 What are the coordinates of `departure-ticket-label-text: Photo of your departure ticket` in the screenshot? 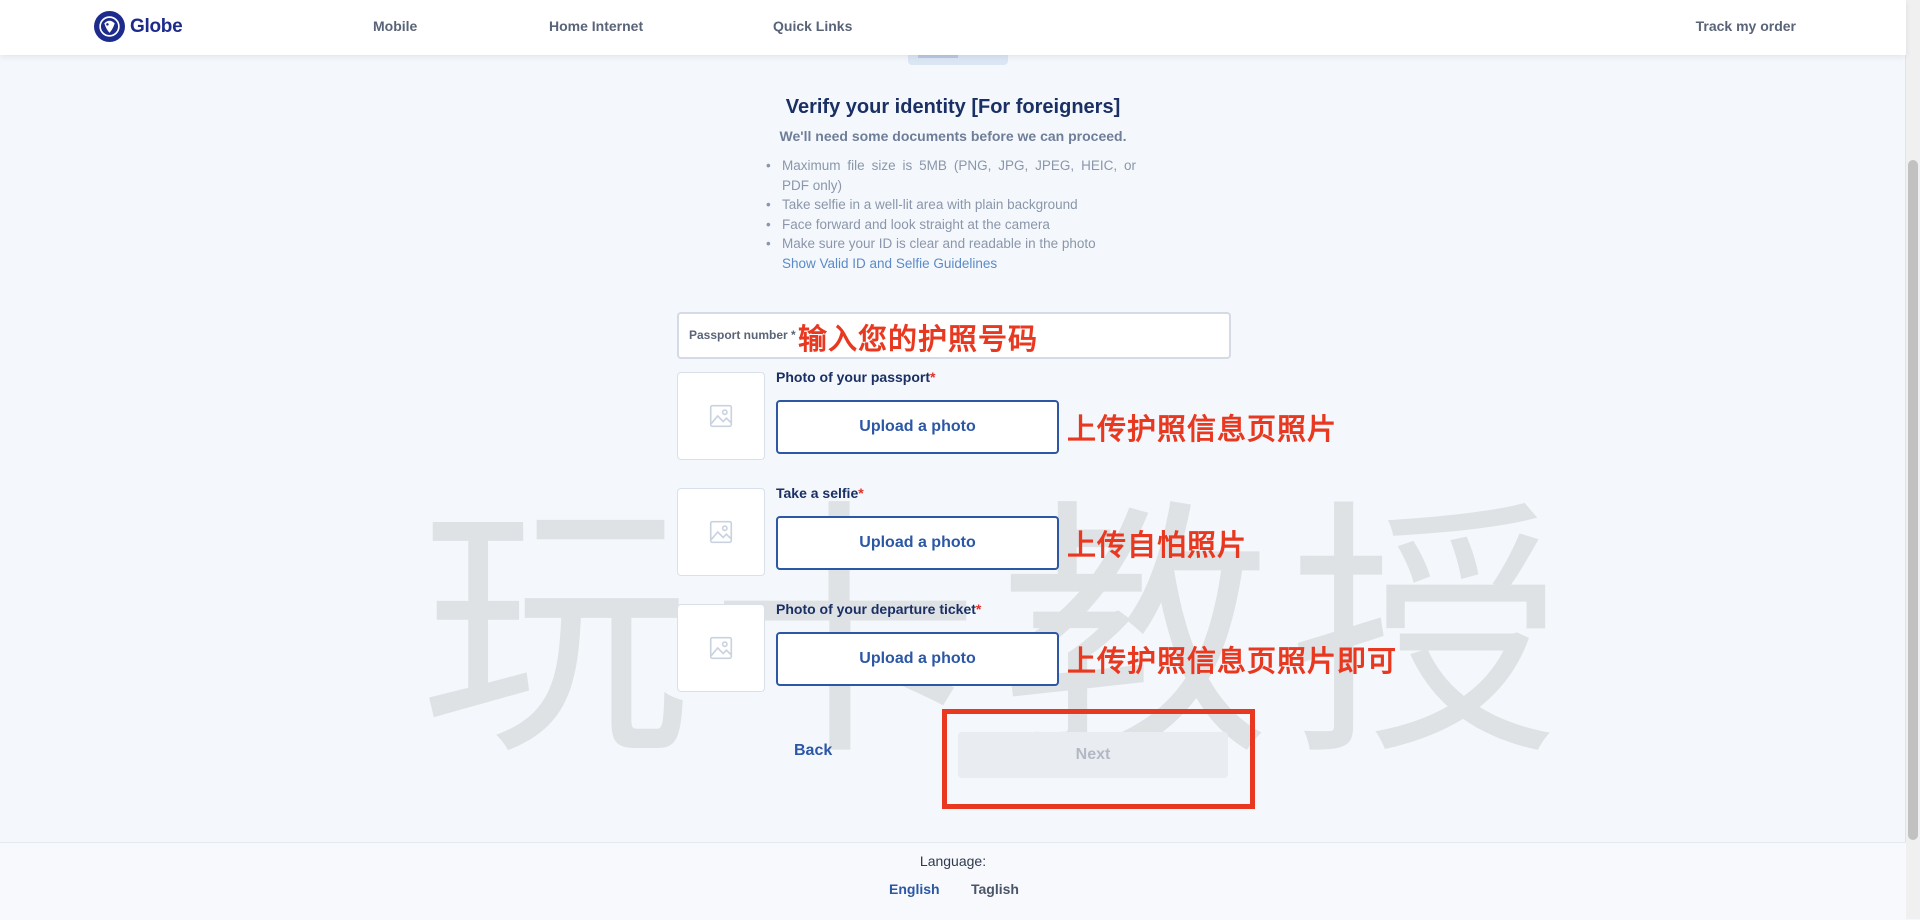 It's located at (876, 609).